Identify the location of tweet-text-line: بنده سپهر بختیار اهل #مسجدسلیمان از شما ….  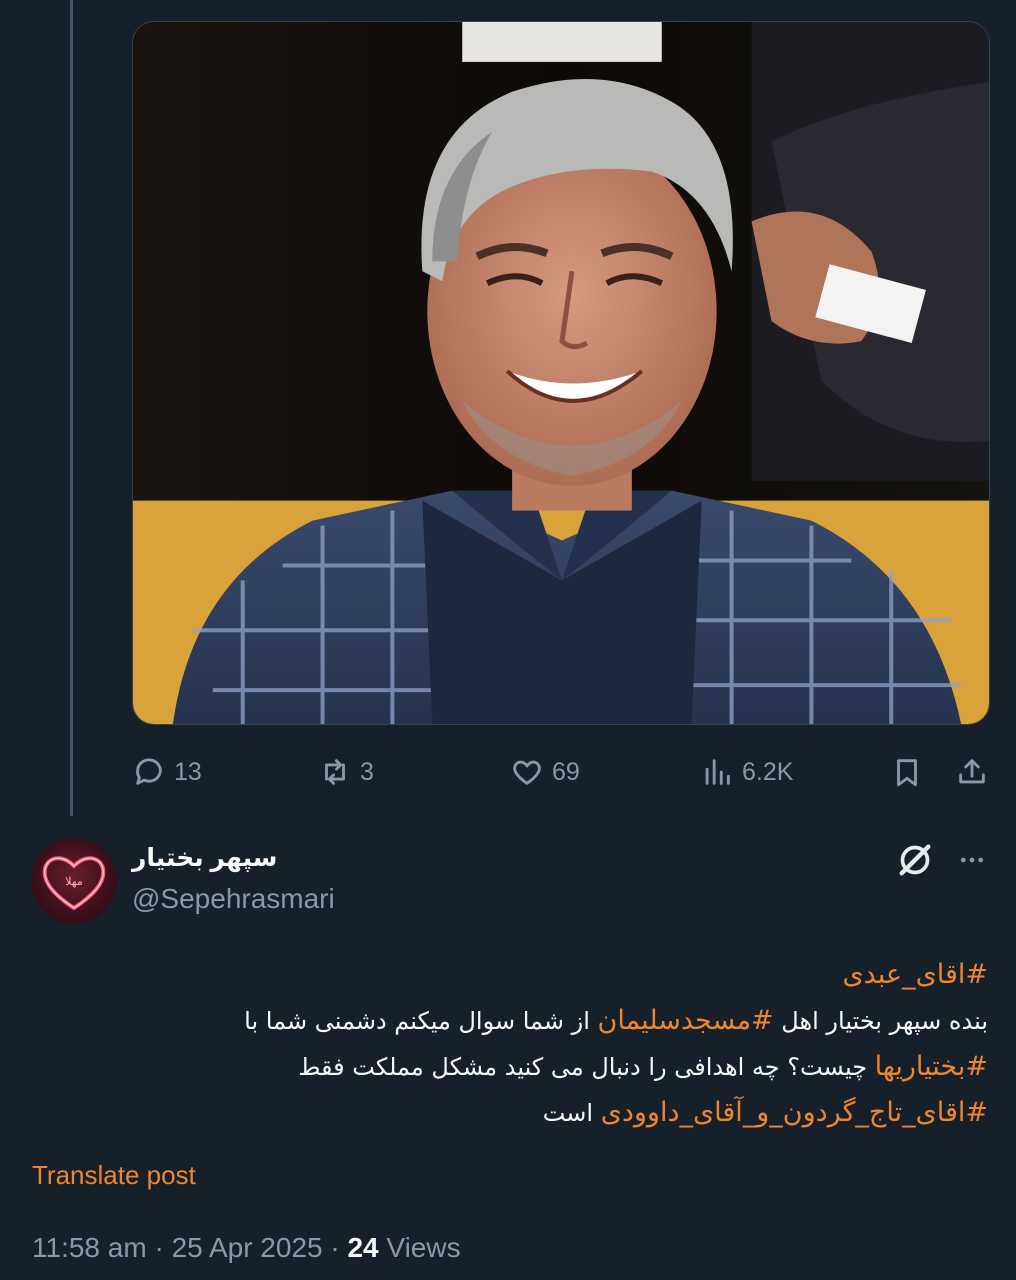
(548, 1021).